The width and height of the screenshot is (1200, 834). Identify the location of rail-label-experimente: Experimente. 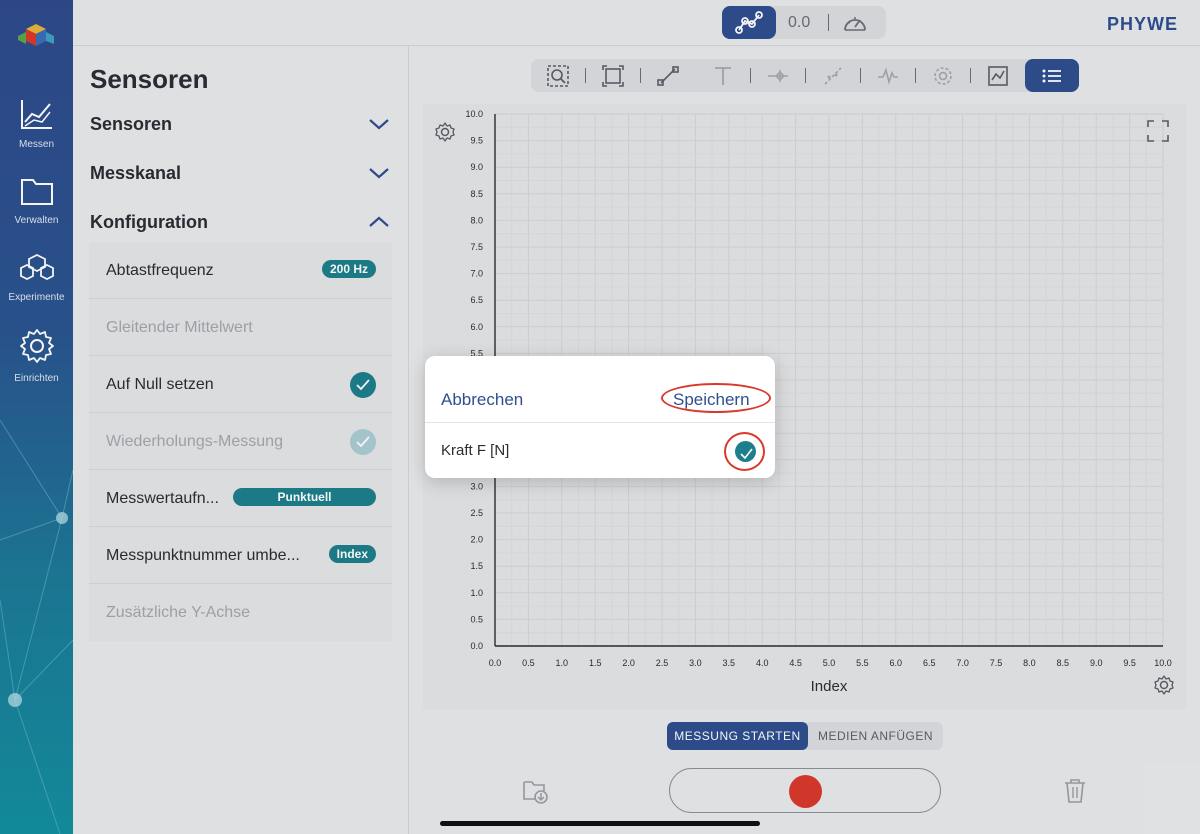
(36, 297).